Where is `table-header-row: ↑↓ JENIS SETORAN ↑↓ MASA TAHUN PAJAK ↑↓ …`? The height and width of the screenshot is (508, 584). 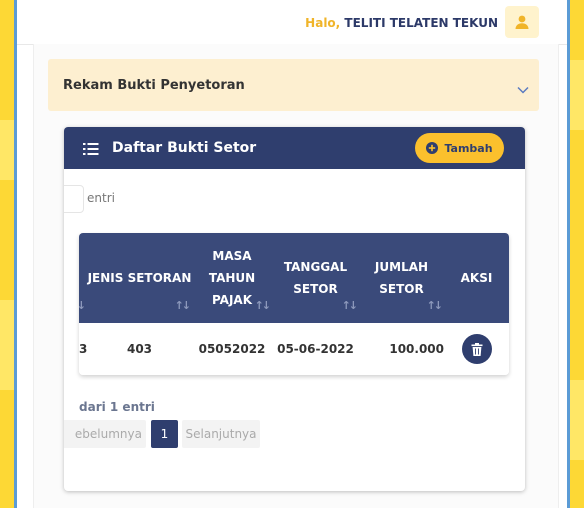 table-header-row: ↑↓ JENIS SETORAN ↑↓ MASA TAHUN PAJAK ↑↓ … is located at coordinates (294, 278).